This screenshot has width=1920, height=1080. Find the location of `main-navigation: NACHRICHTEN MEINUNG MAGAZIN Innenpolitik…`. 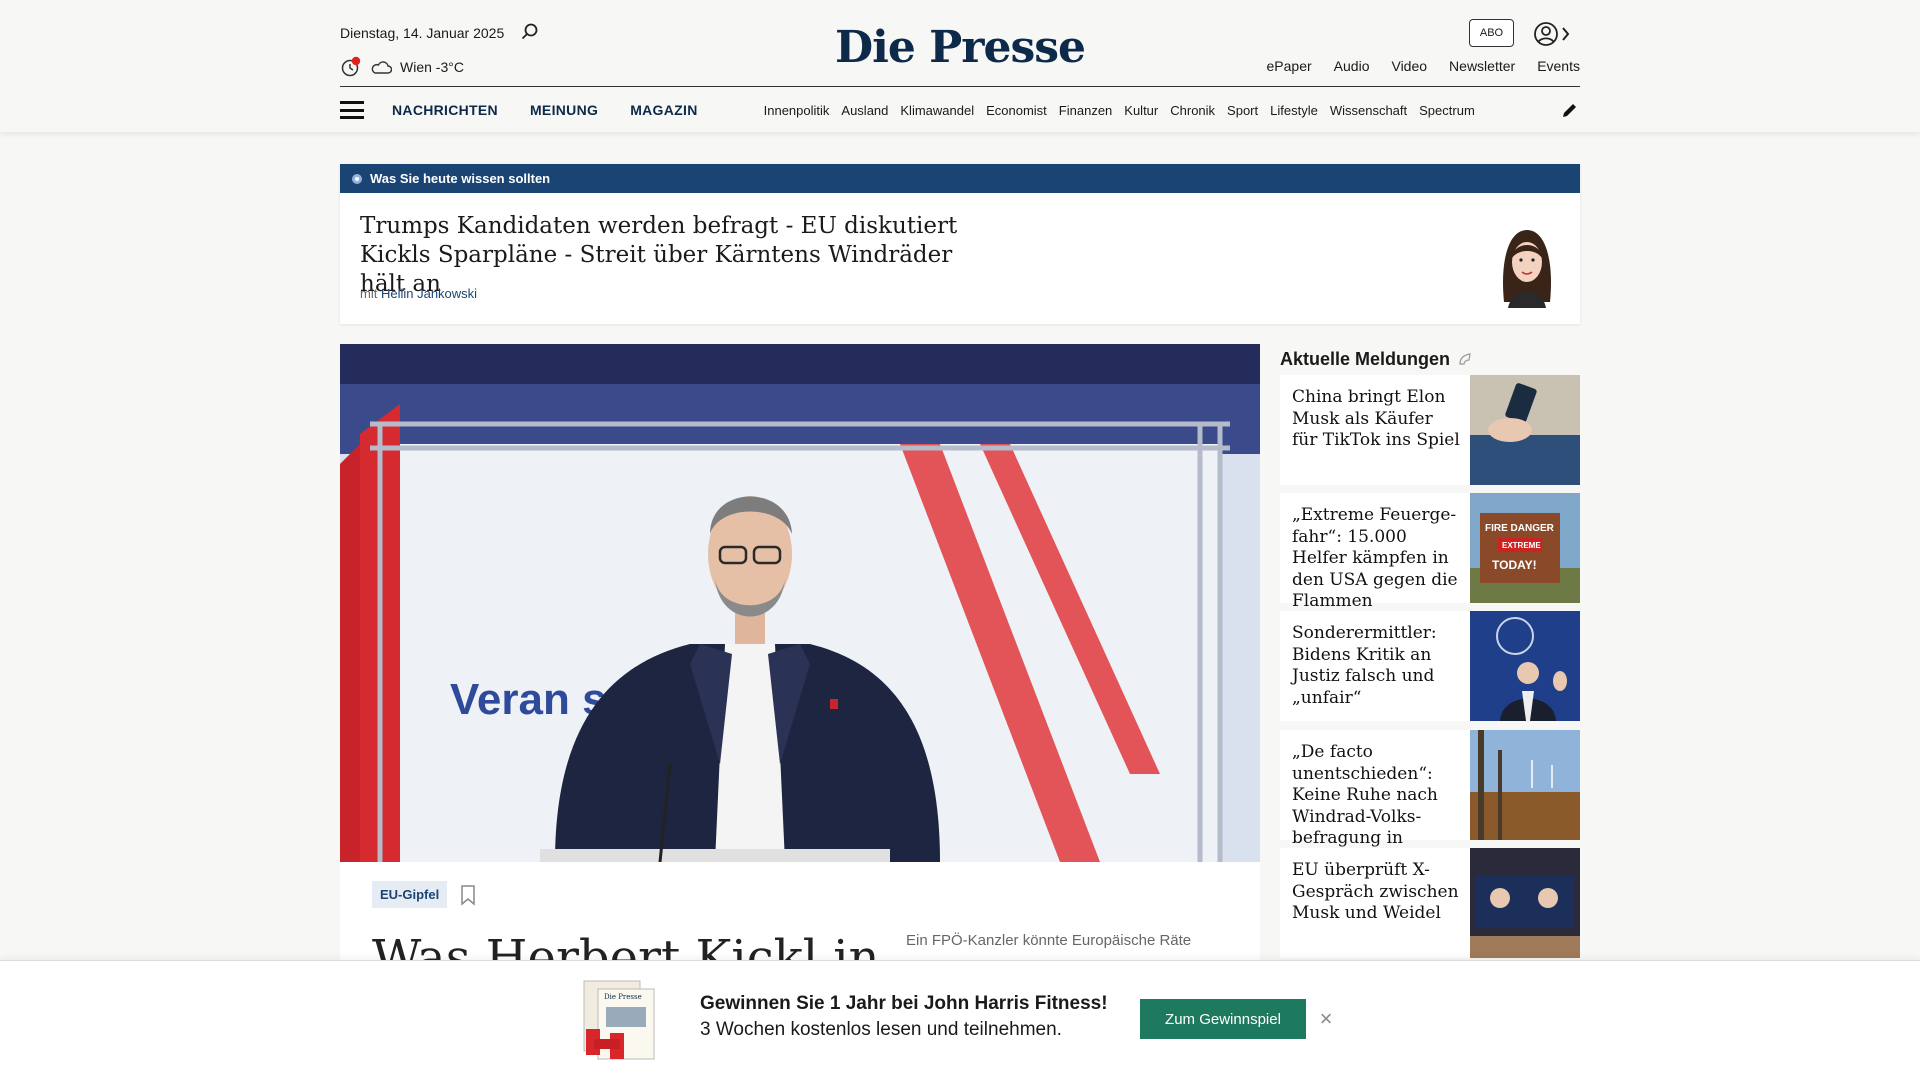

main-navigation: NACHRICHTEN MEINUNG MAGAZIN Innenpolitik… is located at coordinates (960, 110).